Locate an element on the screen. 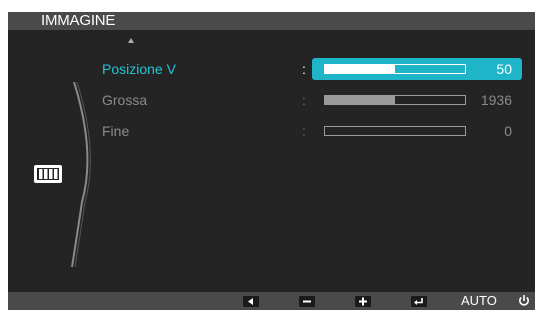 The image size is (544, 314). value-slider: 1936 is located at coordinates (417, 100).